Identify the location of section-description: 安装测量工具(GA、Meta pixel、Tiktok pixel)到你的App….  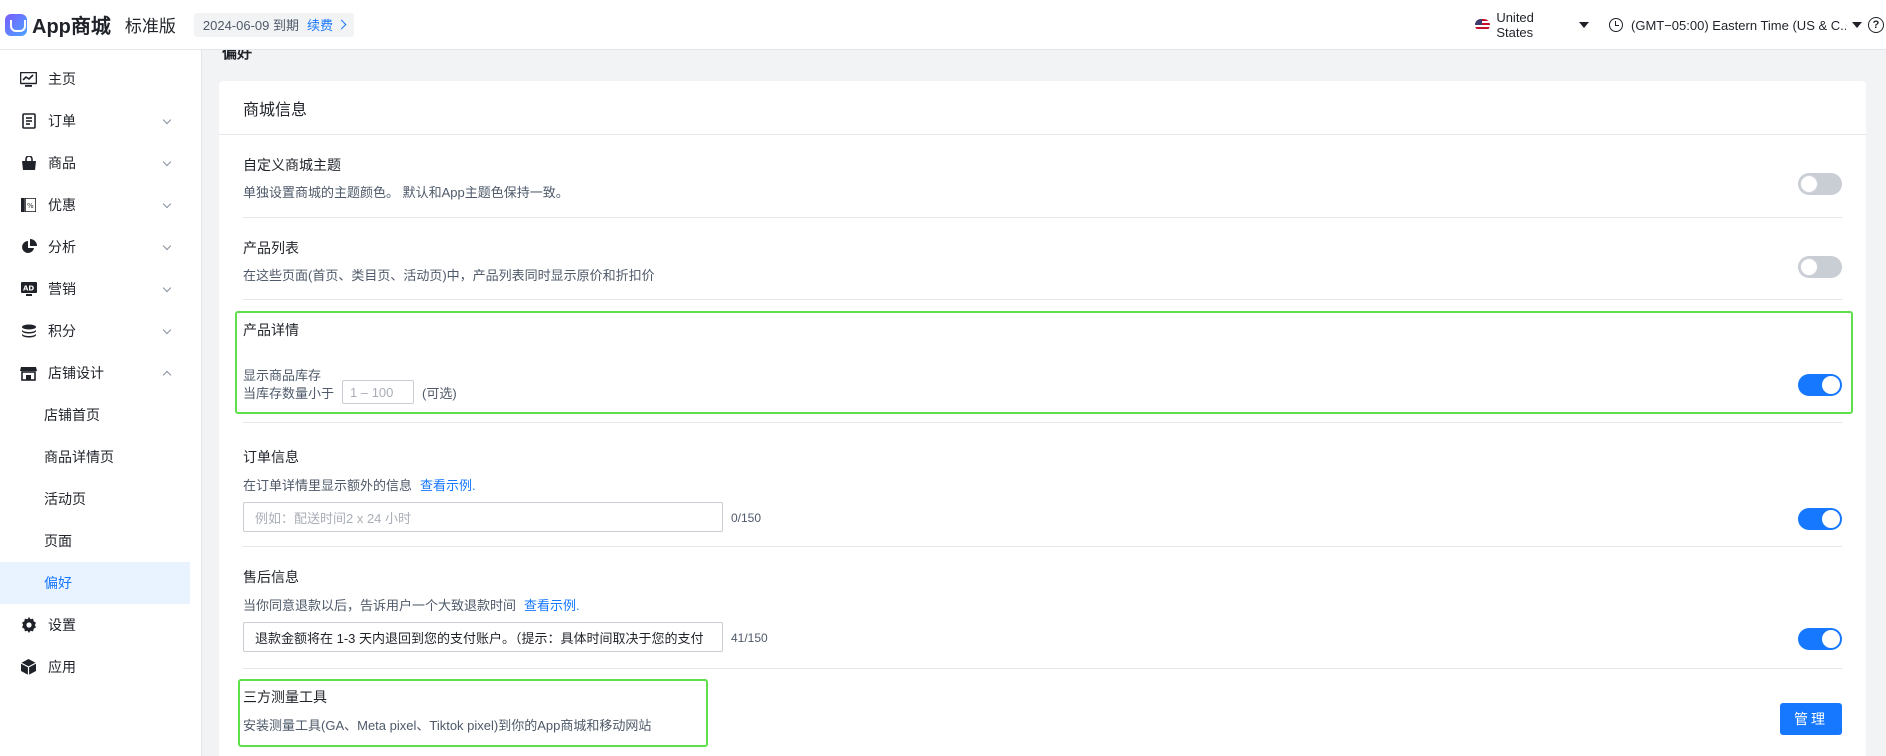
(447, 725).